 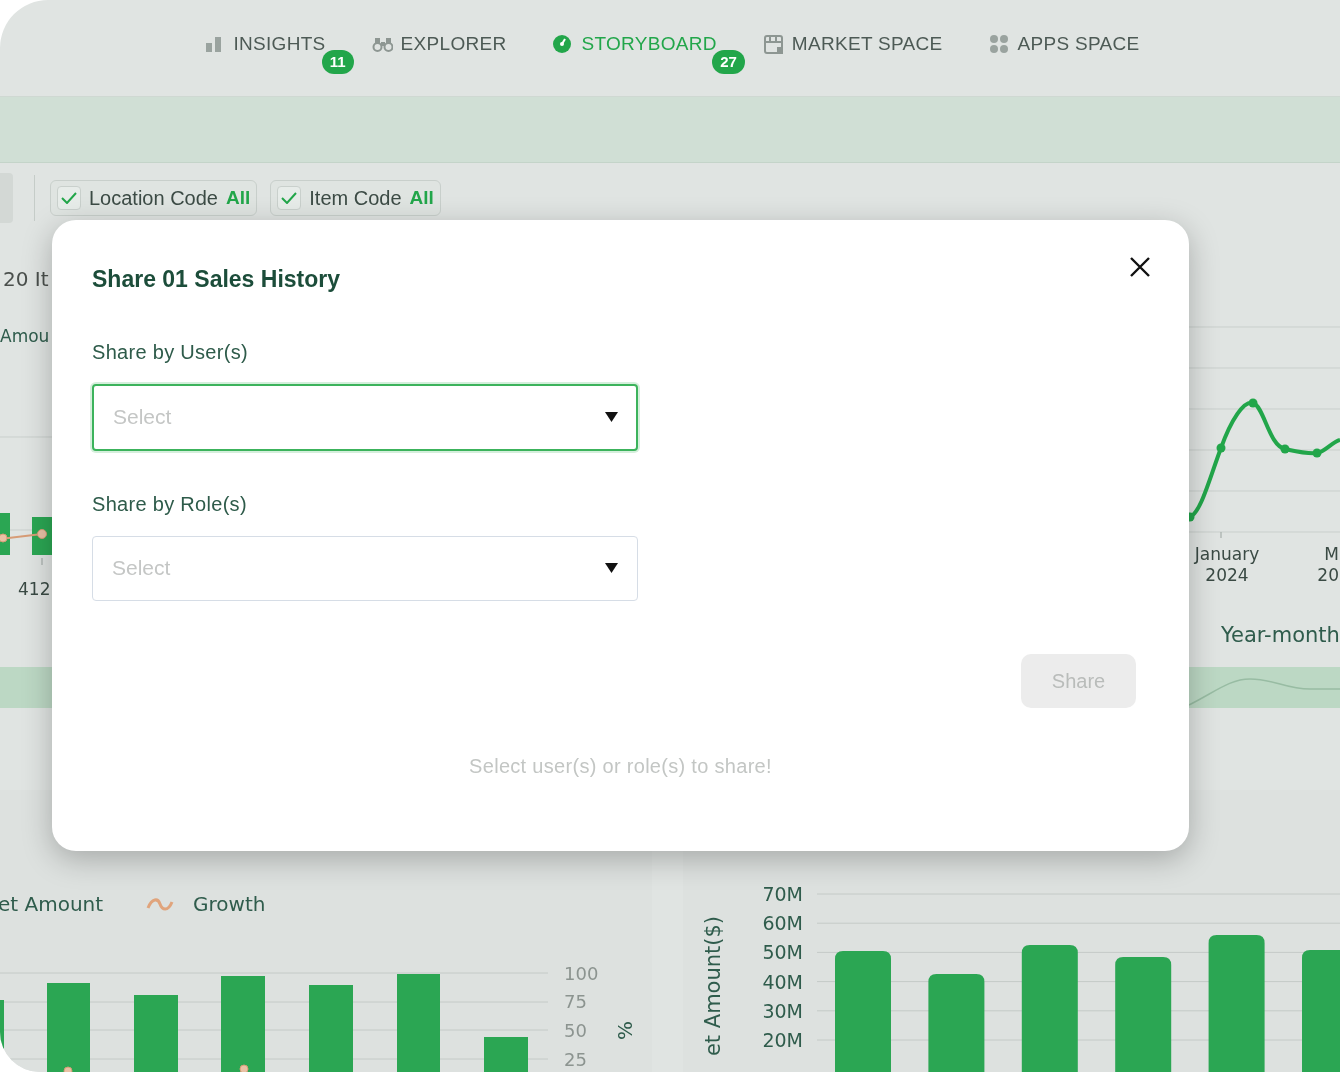 What do you see at coordinates (773, 44) in the screenshot?
I see `storefront-icon` at bounding box center [773, 44].